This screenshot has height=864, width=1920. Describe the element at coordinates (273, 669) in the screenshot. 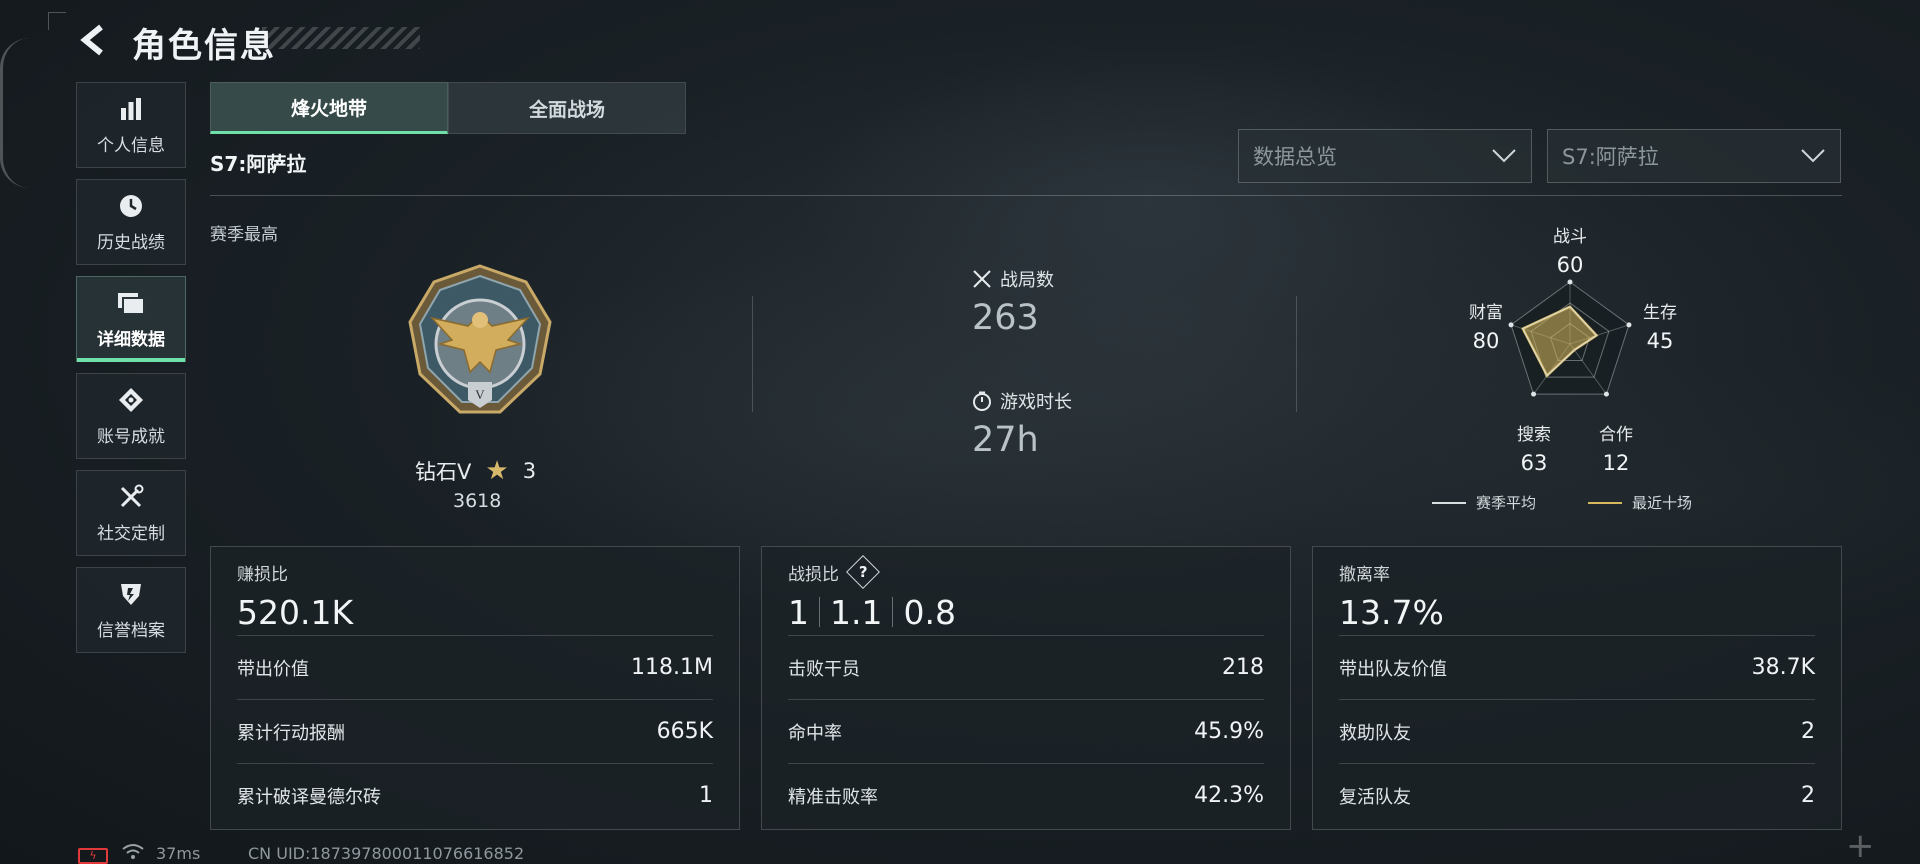

I see `row-label: 带出价值` at that location.